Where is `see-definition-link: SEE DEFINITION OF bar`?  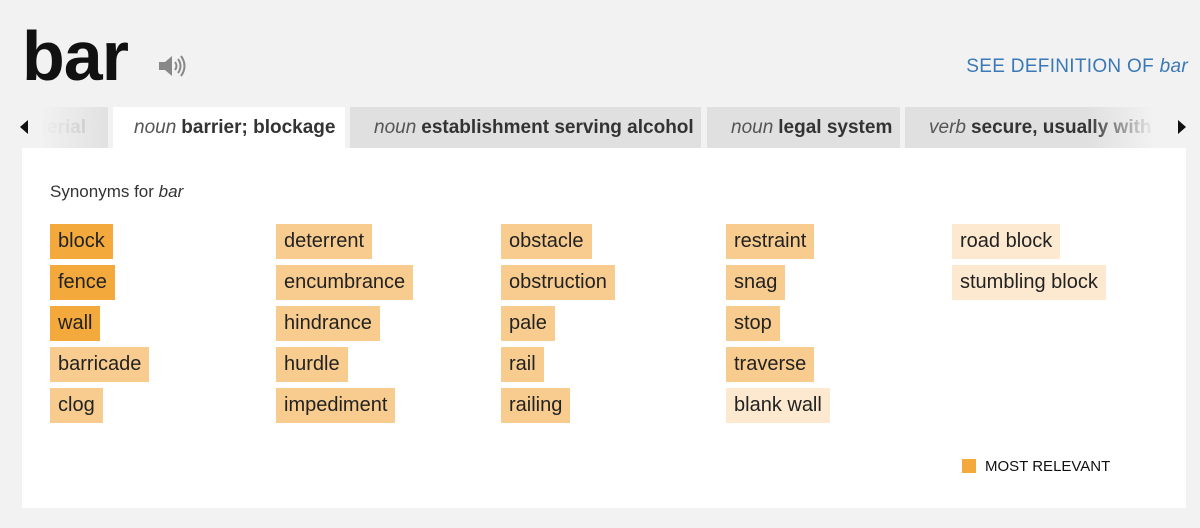
see-definition-link: SEE DEFINITION OF bar is located at coordinates (1077, 67).